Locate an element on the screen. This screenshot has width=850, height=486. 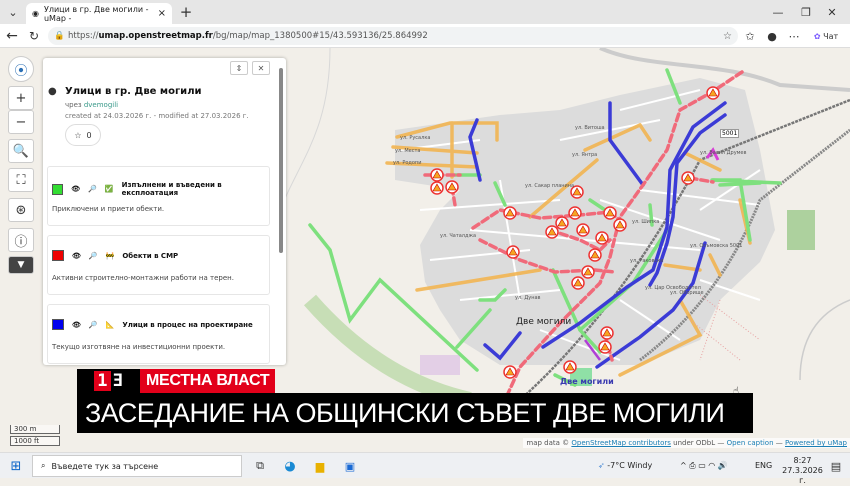
profile-avatar: ● is located at coordinates (772, 36).